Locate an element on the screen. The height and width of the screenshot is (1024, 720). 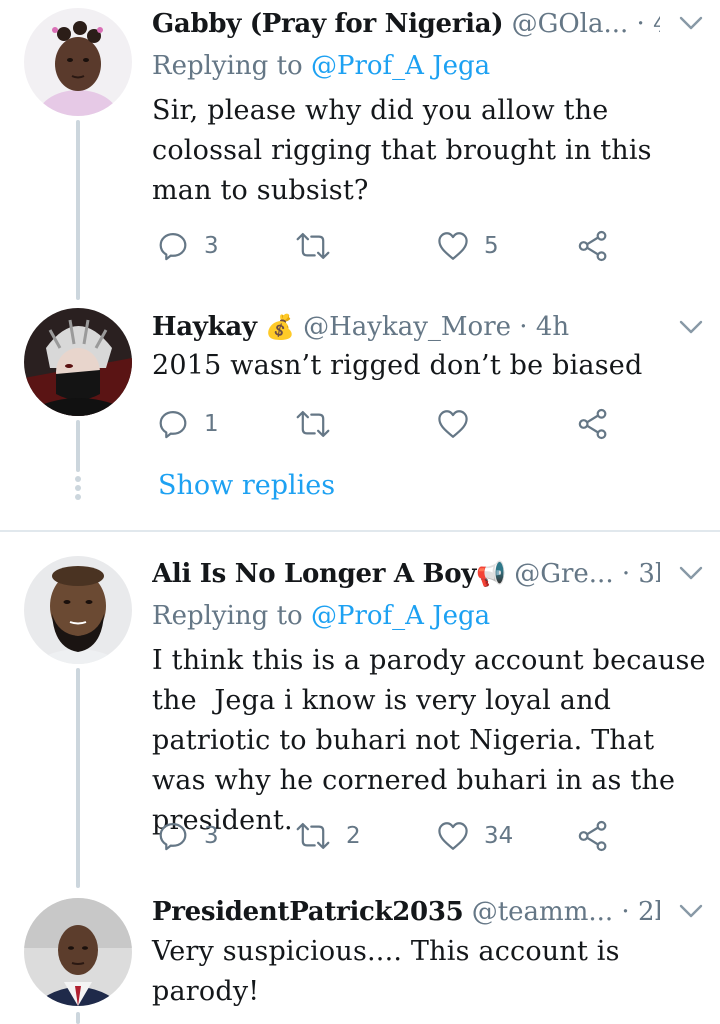
tweet-header: Gabby (Pray for Nigeria) @GOla... · 4h is located at coordinates (406, 24).